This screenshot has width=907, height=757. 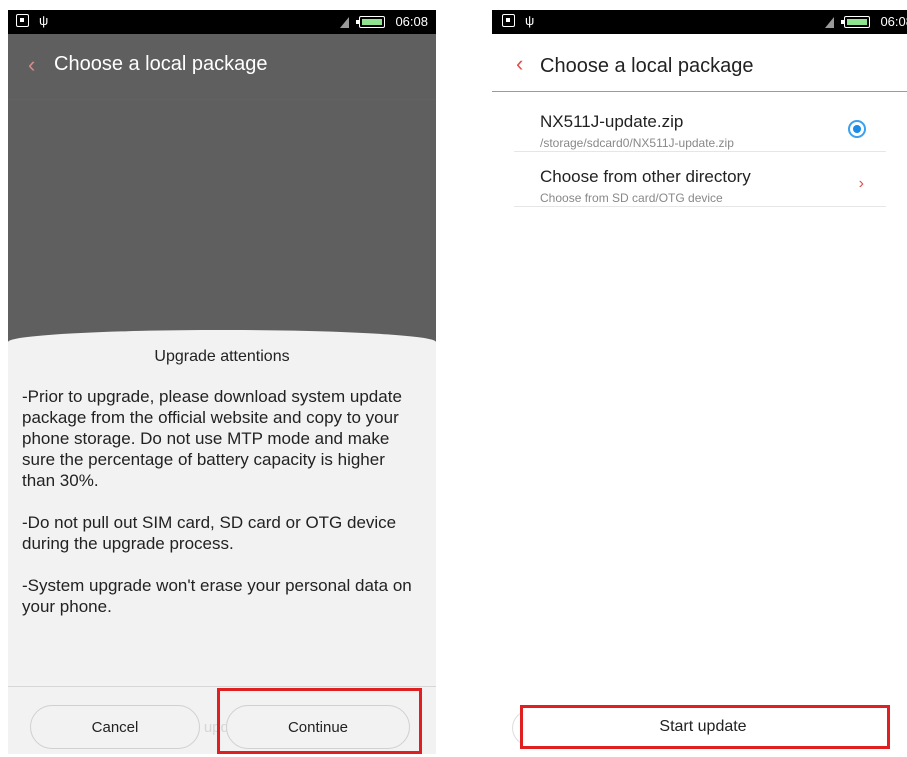 I want to click on highlight-box-continue, so click(x=319, y=721).